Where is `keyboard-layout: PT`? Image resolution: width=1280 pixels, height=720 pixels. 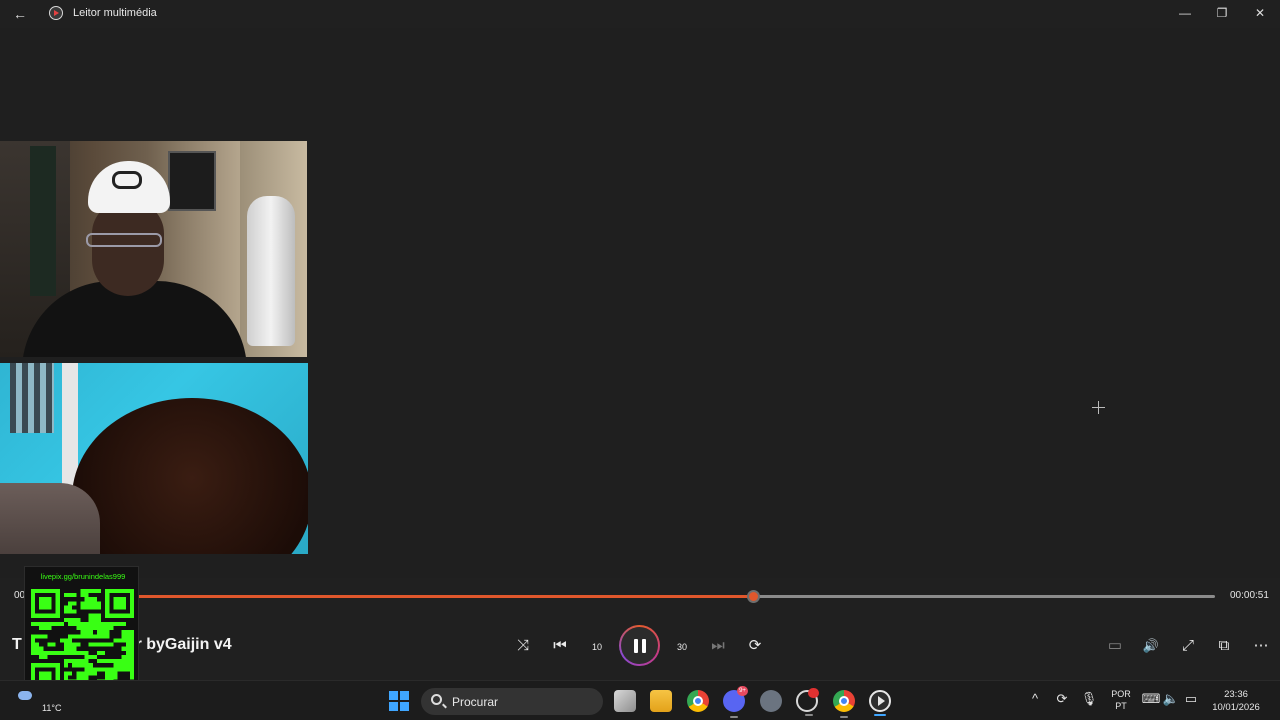 keyboard-layout: PT is located at coordinates (1121, 706).